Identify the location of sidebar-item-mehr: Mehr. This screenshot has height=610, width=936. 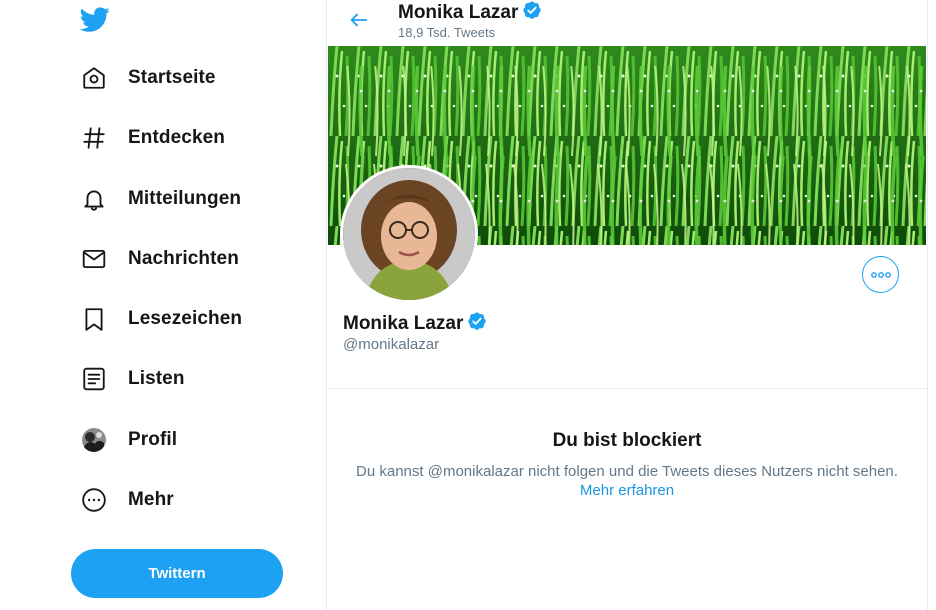
(127, 500).